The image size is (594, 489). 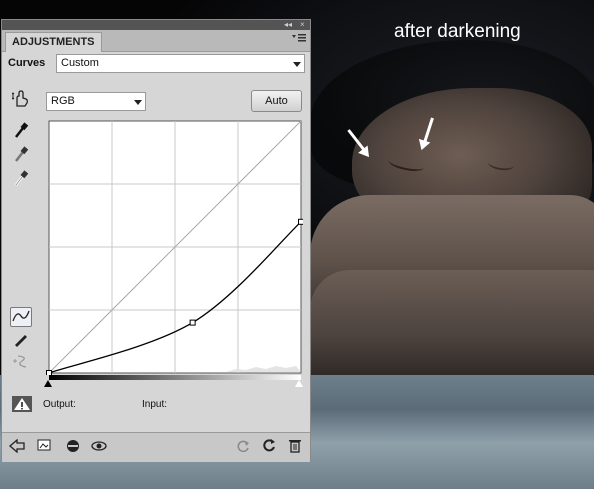 I want to click on eyedropper-white-icon, so click(x=21, y=179).